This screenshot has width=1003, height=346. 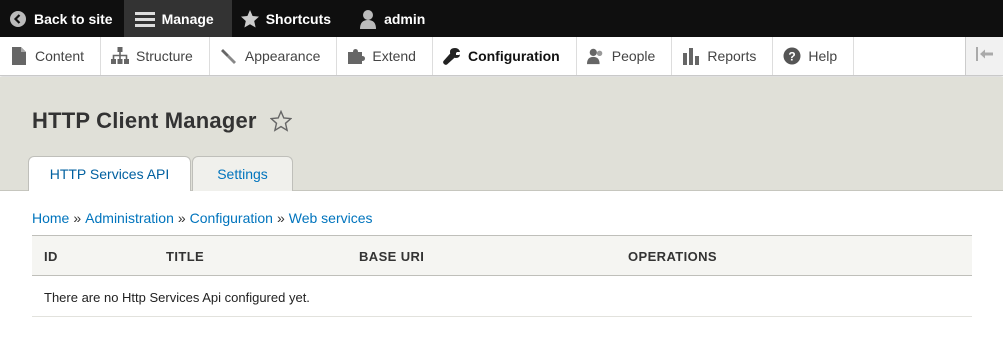 What do you see at coordinates (250, 19) in the screenshot?
I see `star-icon` at bounding box center [250, 19].